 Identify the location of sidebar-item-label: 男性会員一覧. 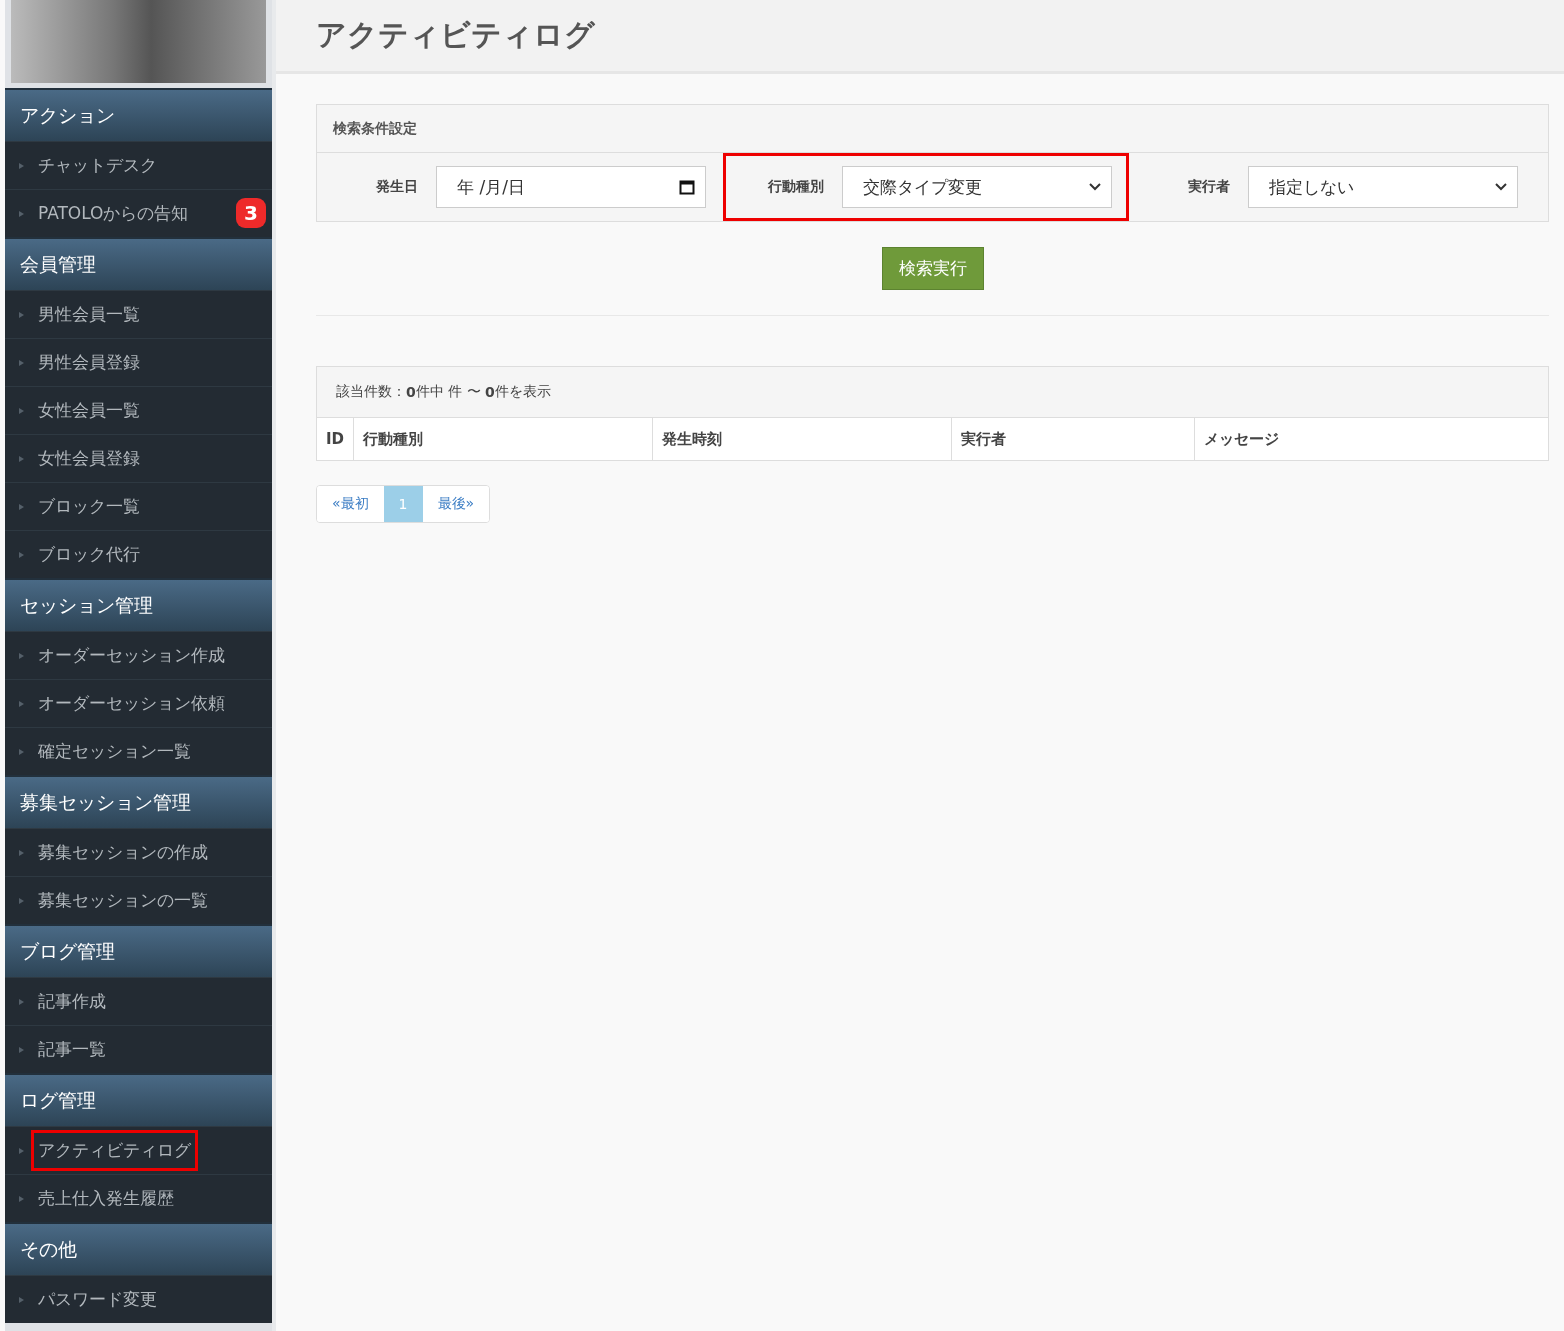
(89, 314).